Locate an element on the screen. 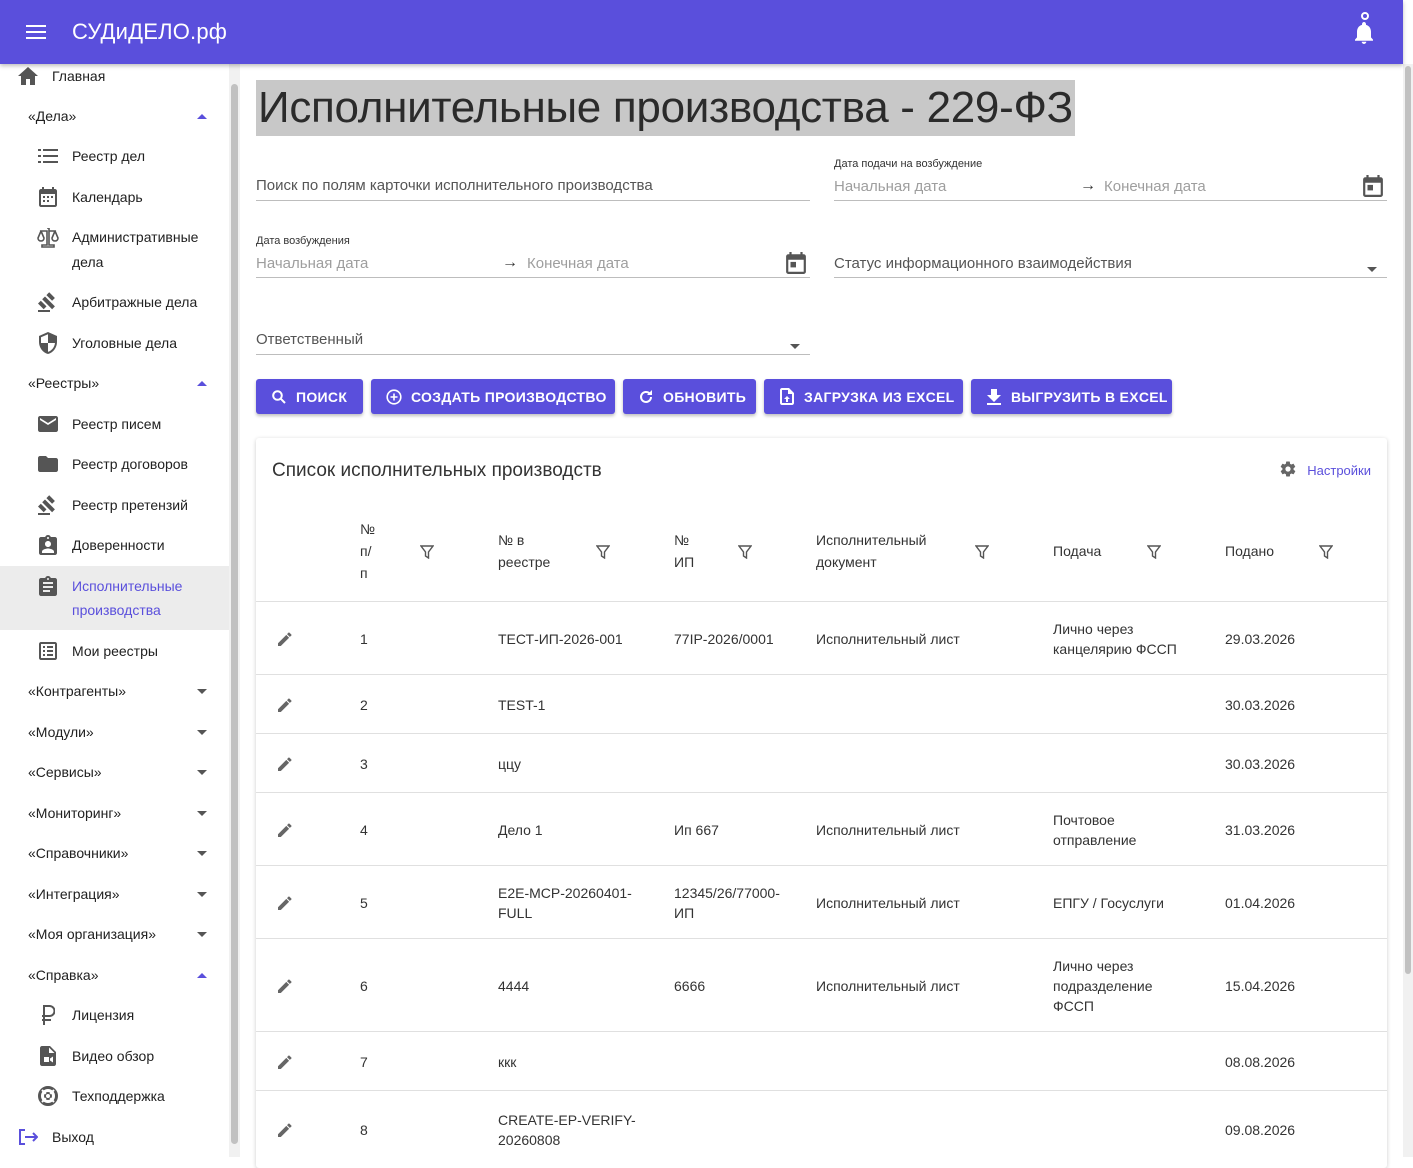 The height and width of the screenshot is (1168, 1413). shield-icon is located at coordinates (48, 343).